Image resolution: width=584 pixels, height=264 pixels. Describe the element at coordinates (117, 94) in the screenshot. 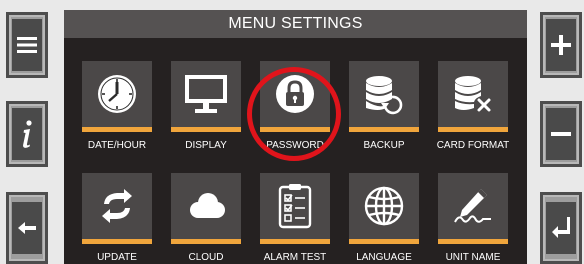

I see `clock-icon` at that location.